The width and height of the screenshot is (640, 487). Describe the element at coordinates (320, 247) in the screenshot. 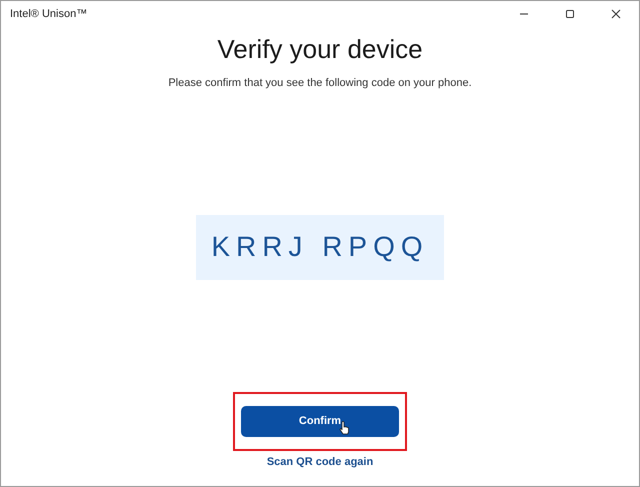

I see `verification-code: KRRJ RPQQ` at that location.